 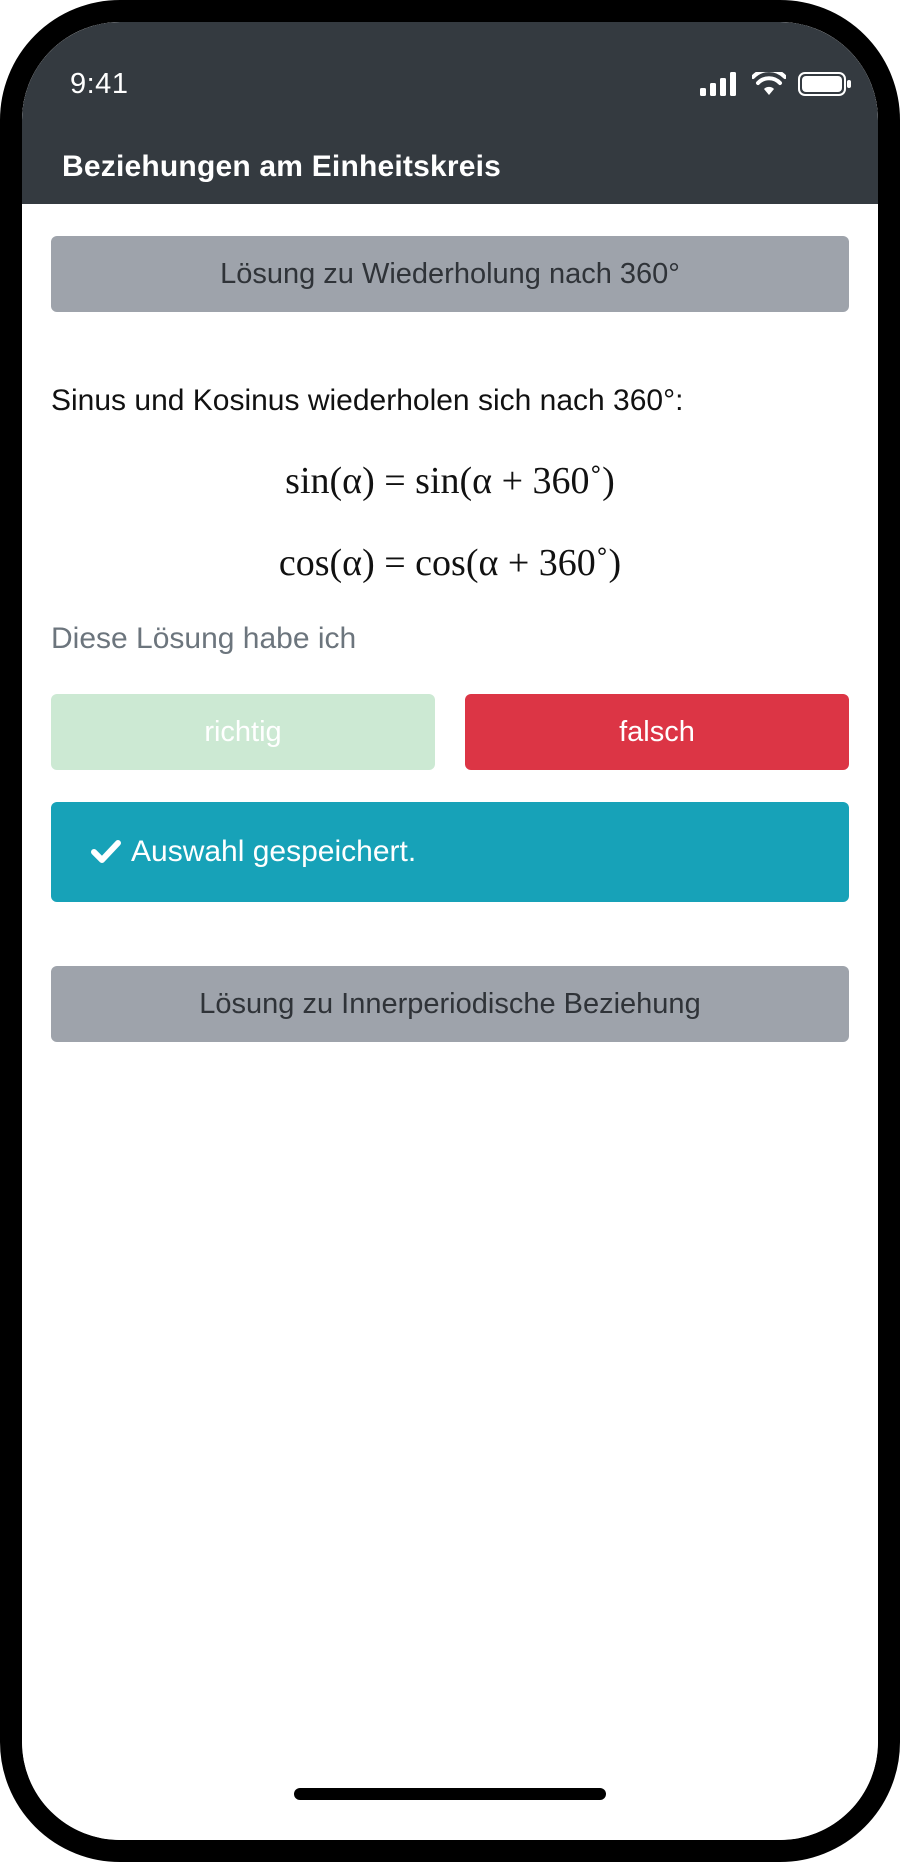 I want to click on battery-icon, so click(x=824, y=84).